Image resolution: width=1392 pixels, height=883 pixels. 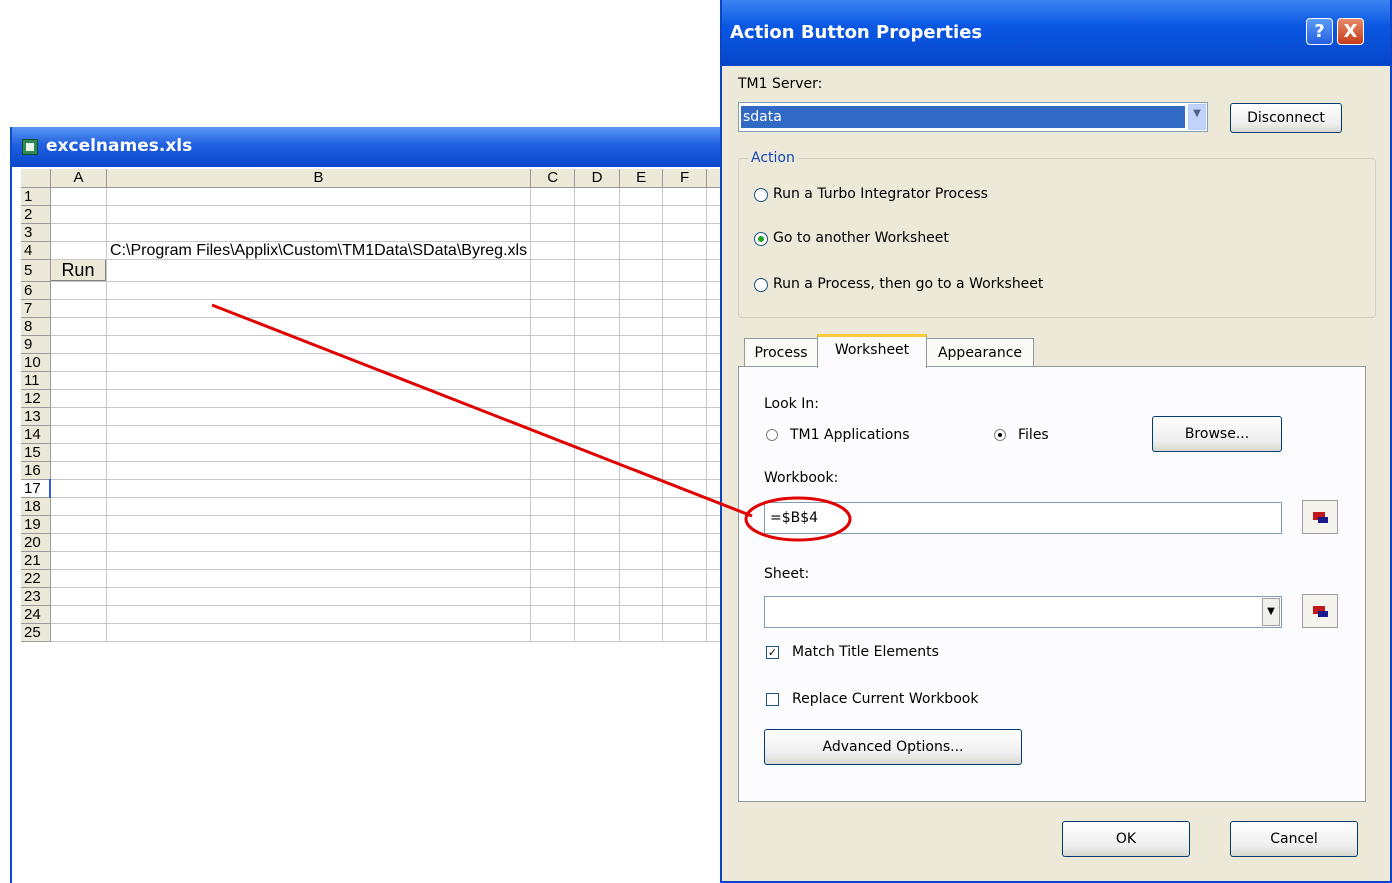 What do you see at coordinates (36, 398) in the screenshot?
I see `row-header: 12` at bounding box center [36, 398].